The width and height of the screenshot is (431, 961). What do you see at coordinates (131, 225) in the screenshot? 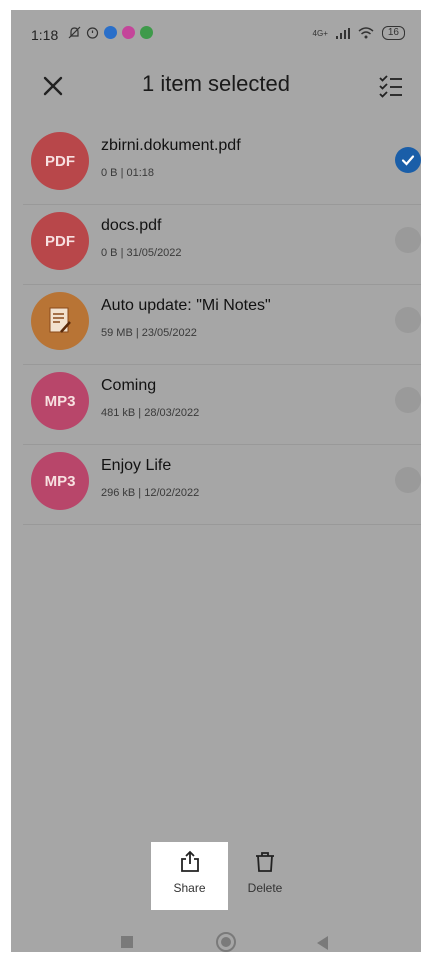
I see `file-name: docs.pdf` at bounding box center [131, 225].